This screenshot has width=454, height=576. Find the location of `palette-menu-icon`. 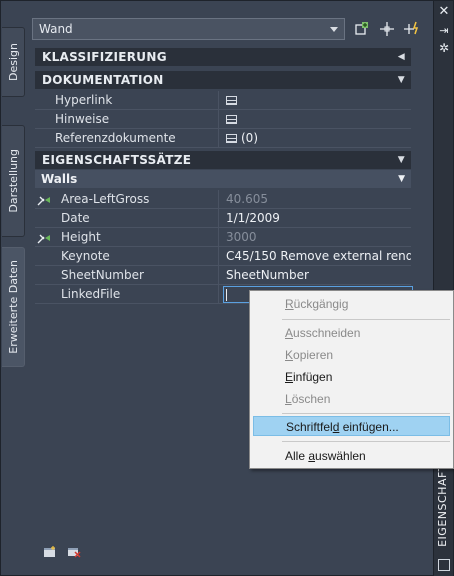

palette-menu-icon is located at coordinates (444, 565).